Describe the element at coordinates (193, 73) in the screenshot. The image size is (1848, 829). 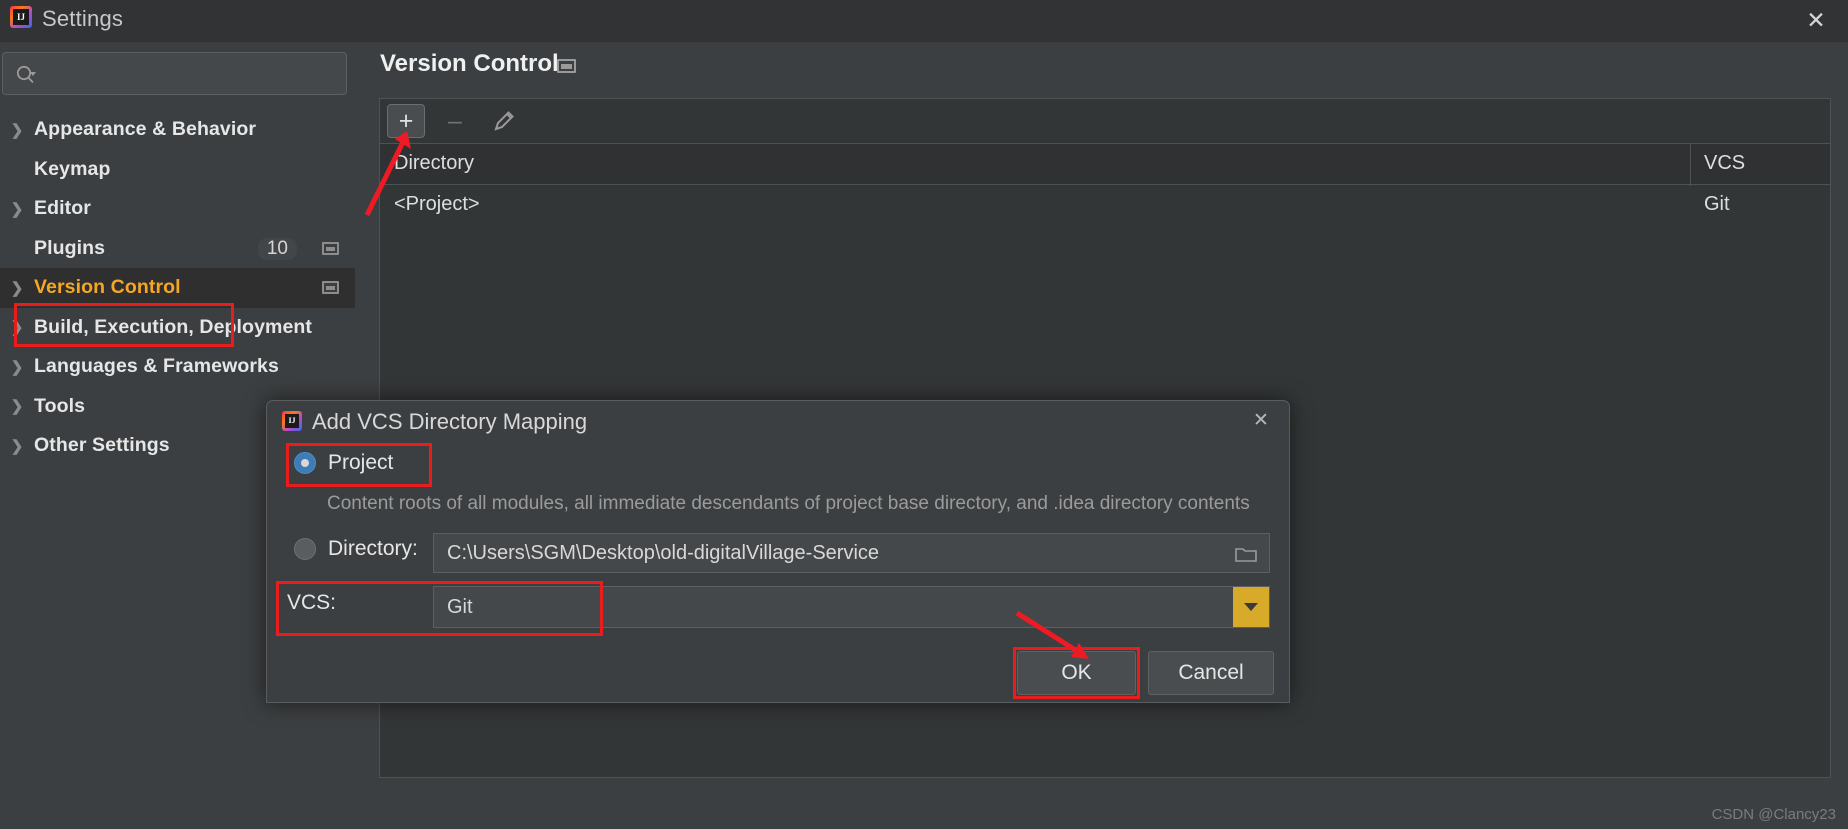
I see `search-input` at that location.